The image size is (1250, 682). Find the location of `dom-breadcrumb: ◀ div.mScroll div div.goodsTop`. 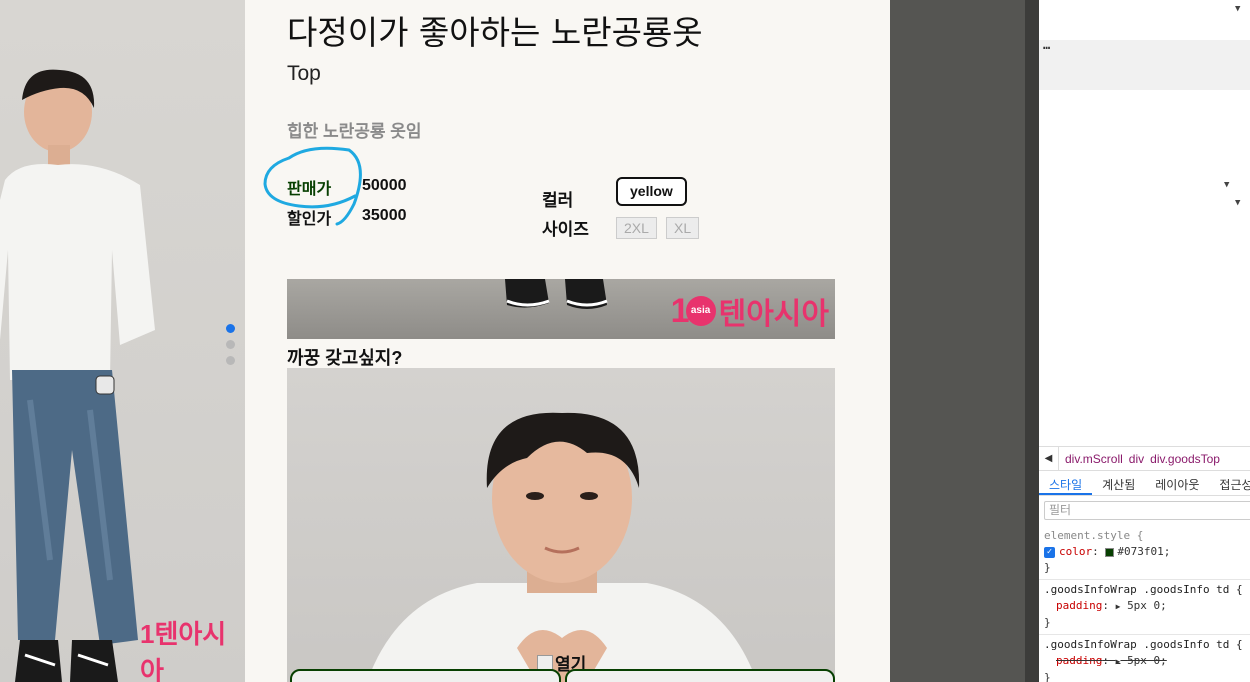

dom-breadcrumb: ◀ div.mScroll div div.goodsTop is located at coordinates (1144, 458).